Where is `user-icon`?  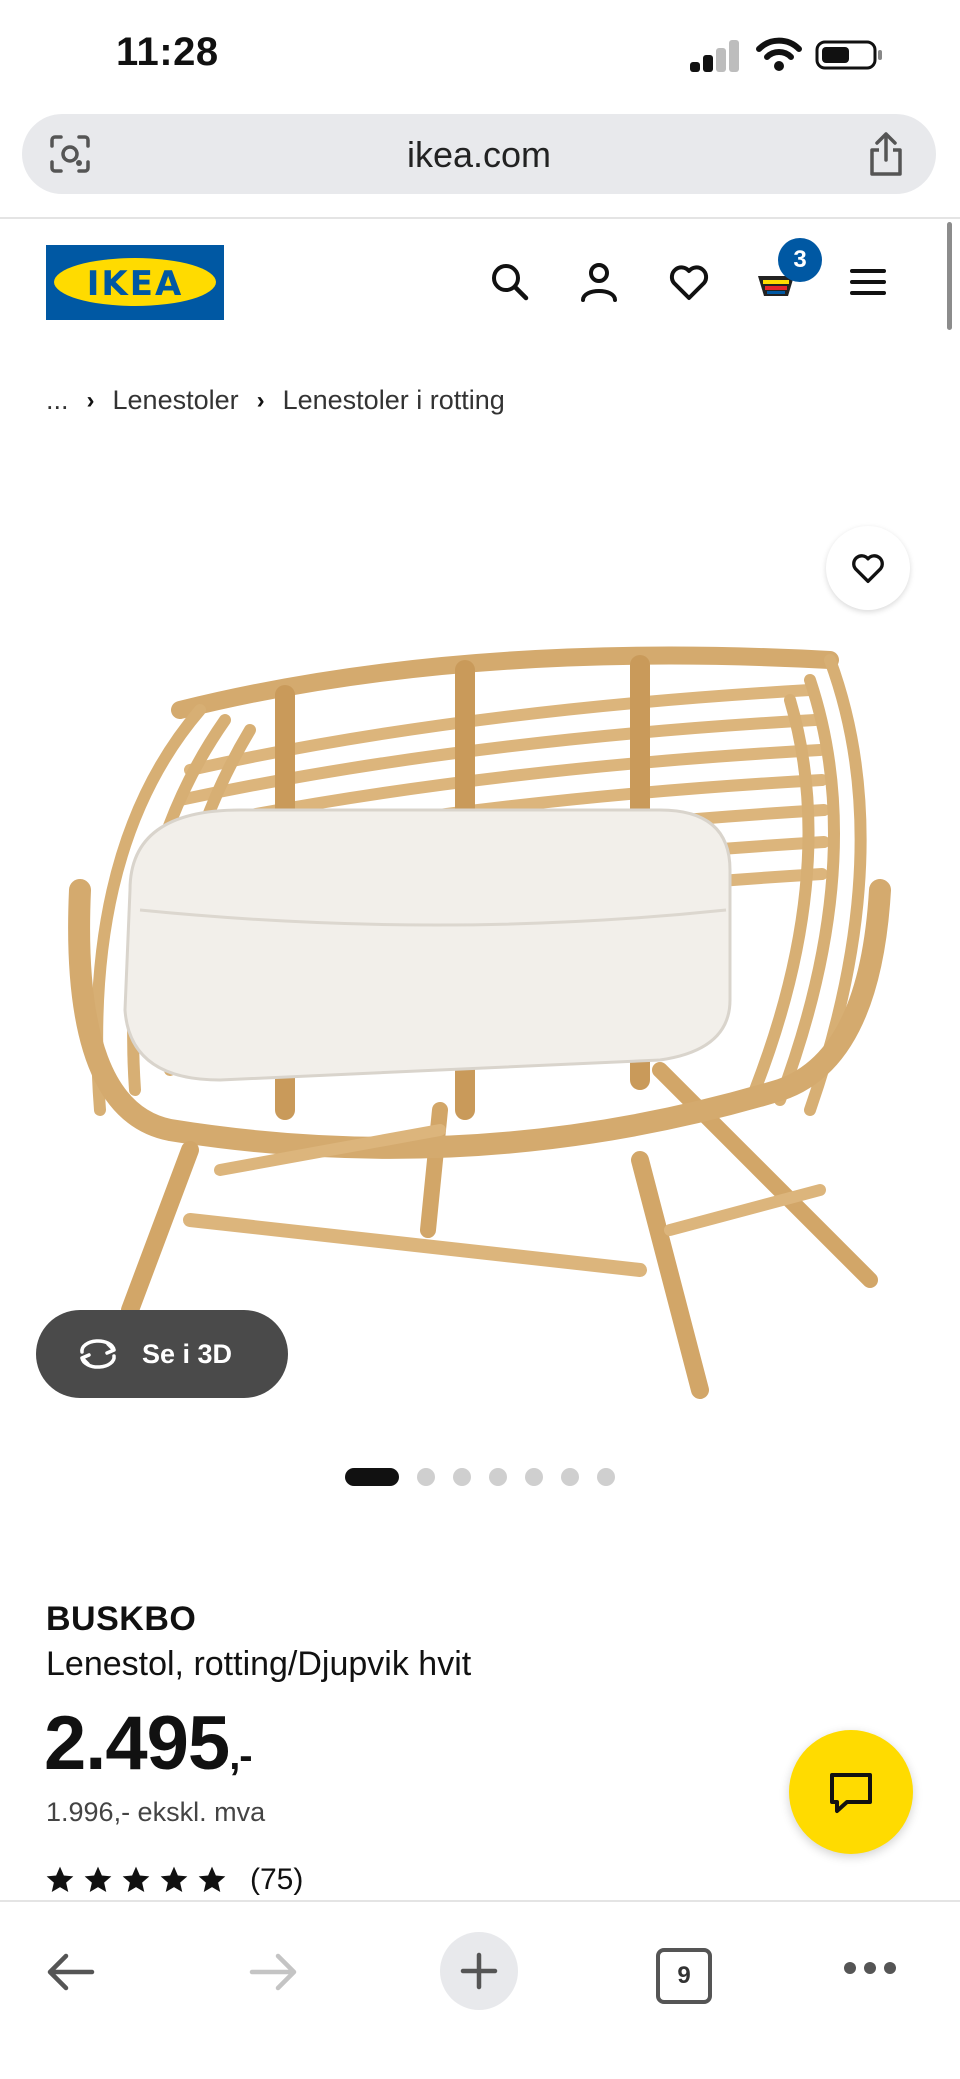
user-icon is located at coordinates (599, 282).